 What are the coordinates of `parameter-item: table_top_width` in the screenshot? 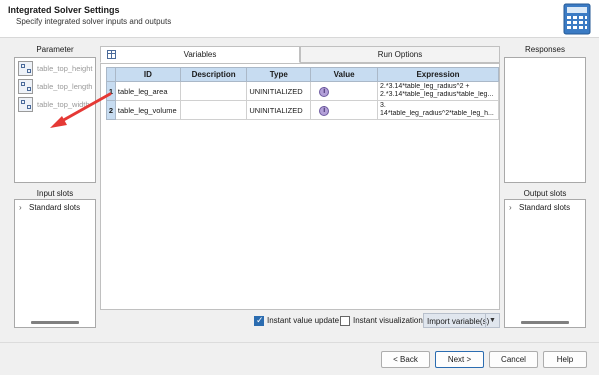 It's located at (56, 104).